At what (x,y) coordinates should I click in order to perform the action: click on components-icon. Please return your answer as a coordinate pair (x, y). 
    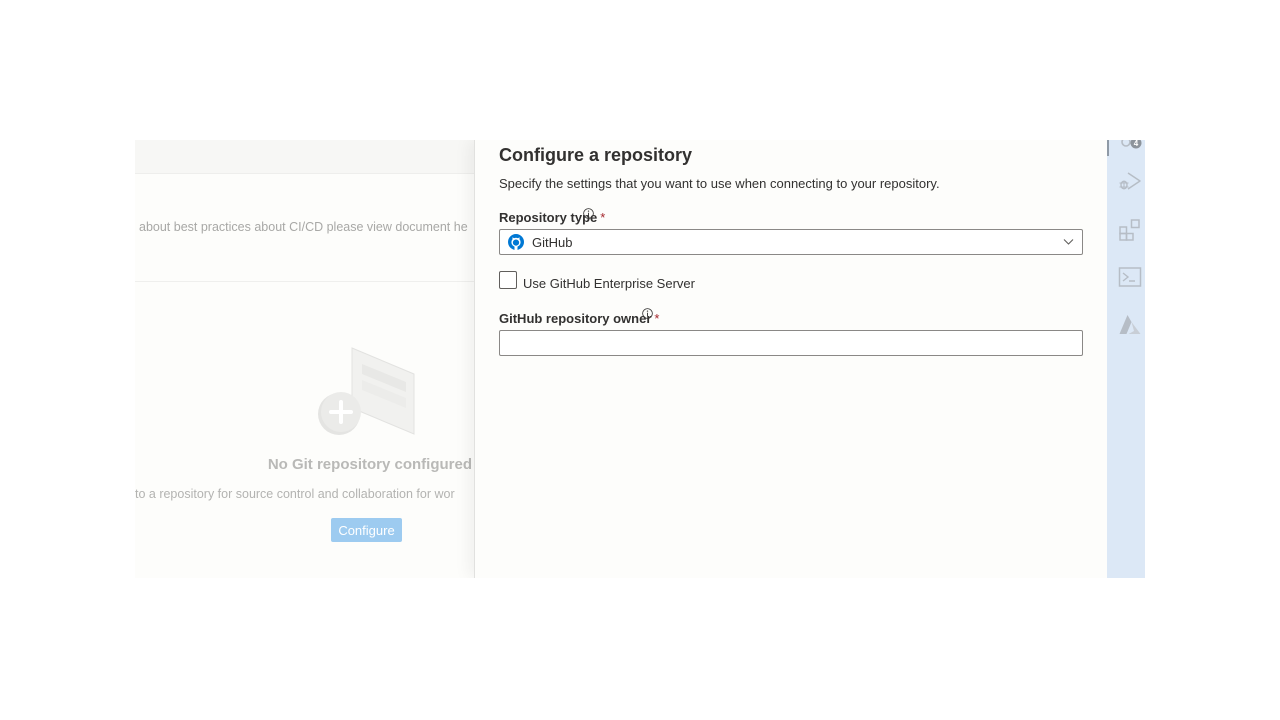
    Looking at the image, I should click on (1130, 230).